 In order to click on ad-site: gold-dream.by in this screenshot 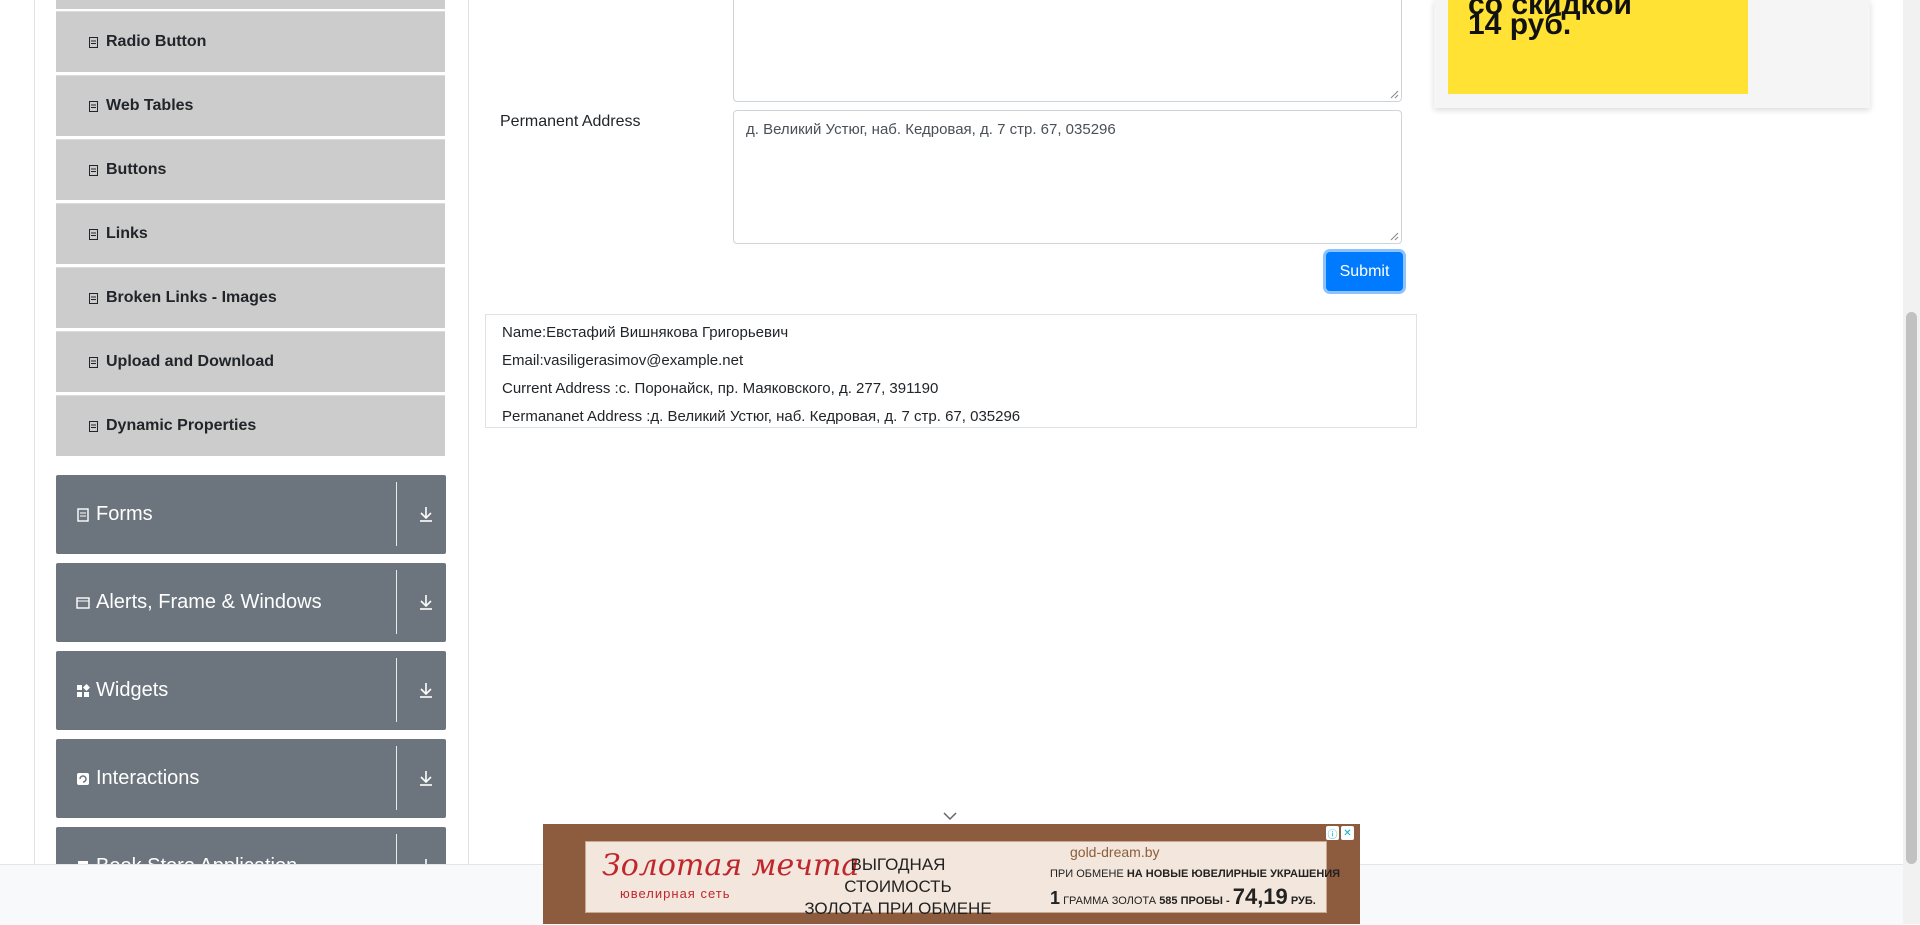, I will do `click(1115, 852)`.